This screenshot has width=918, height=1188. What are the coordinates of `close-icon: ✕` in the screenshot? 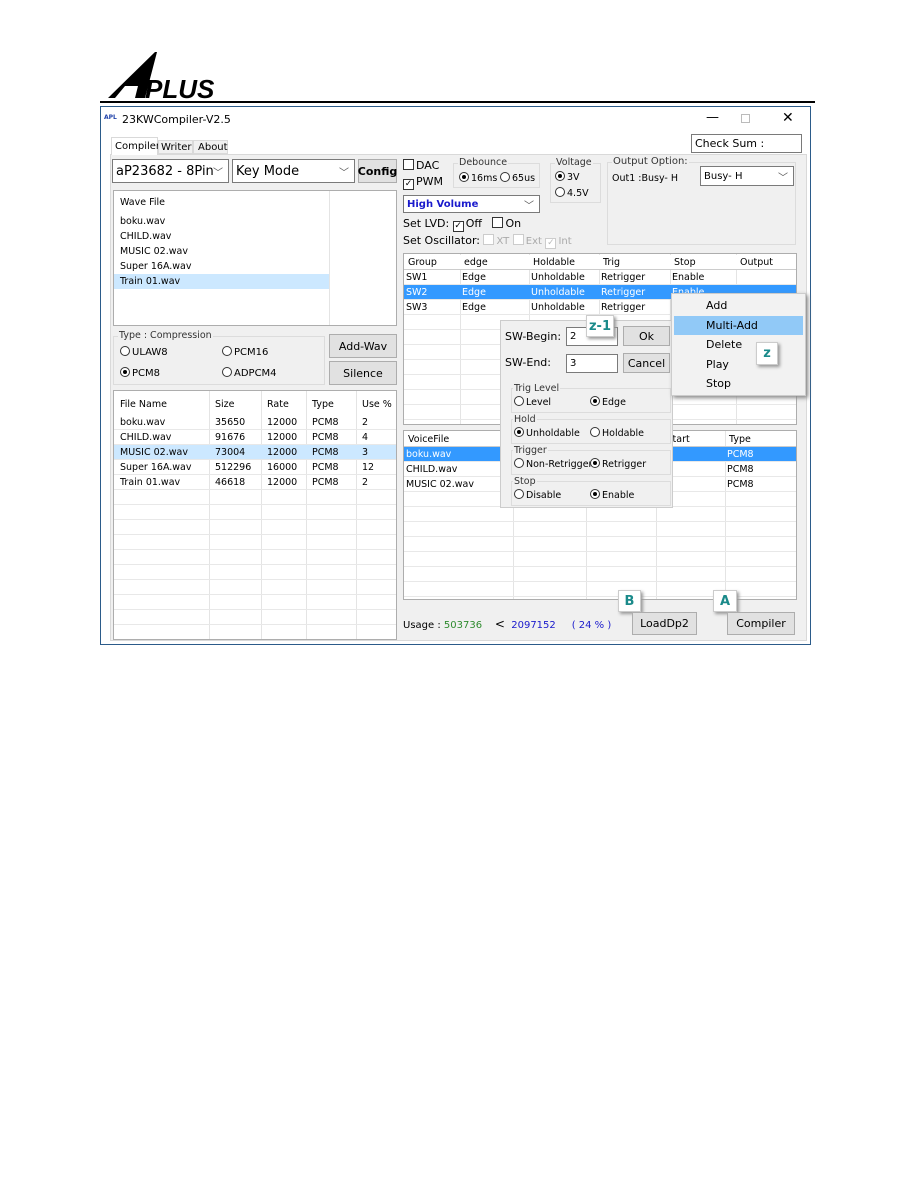 It's located at (788, 118).